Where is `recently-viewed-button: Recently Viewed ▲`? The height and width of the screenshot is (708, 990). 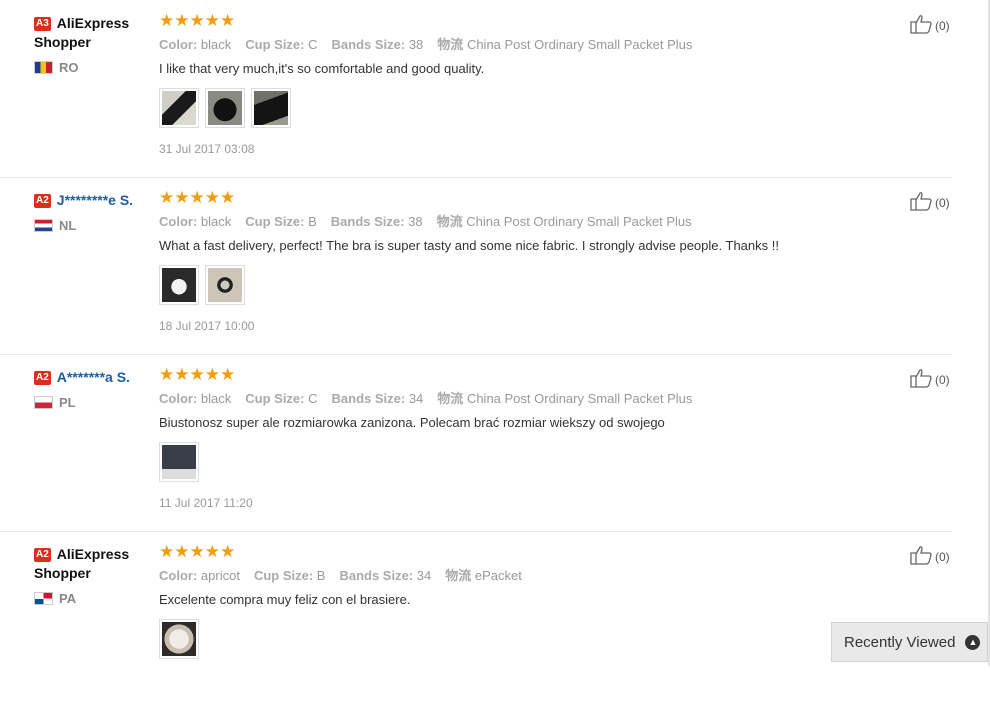
recently-viewed-button: Recently Viewed ▲ is located at coordinates (909, 642).